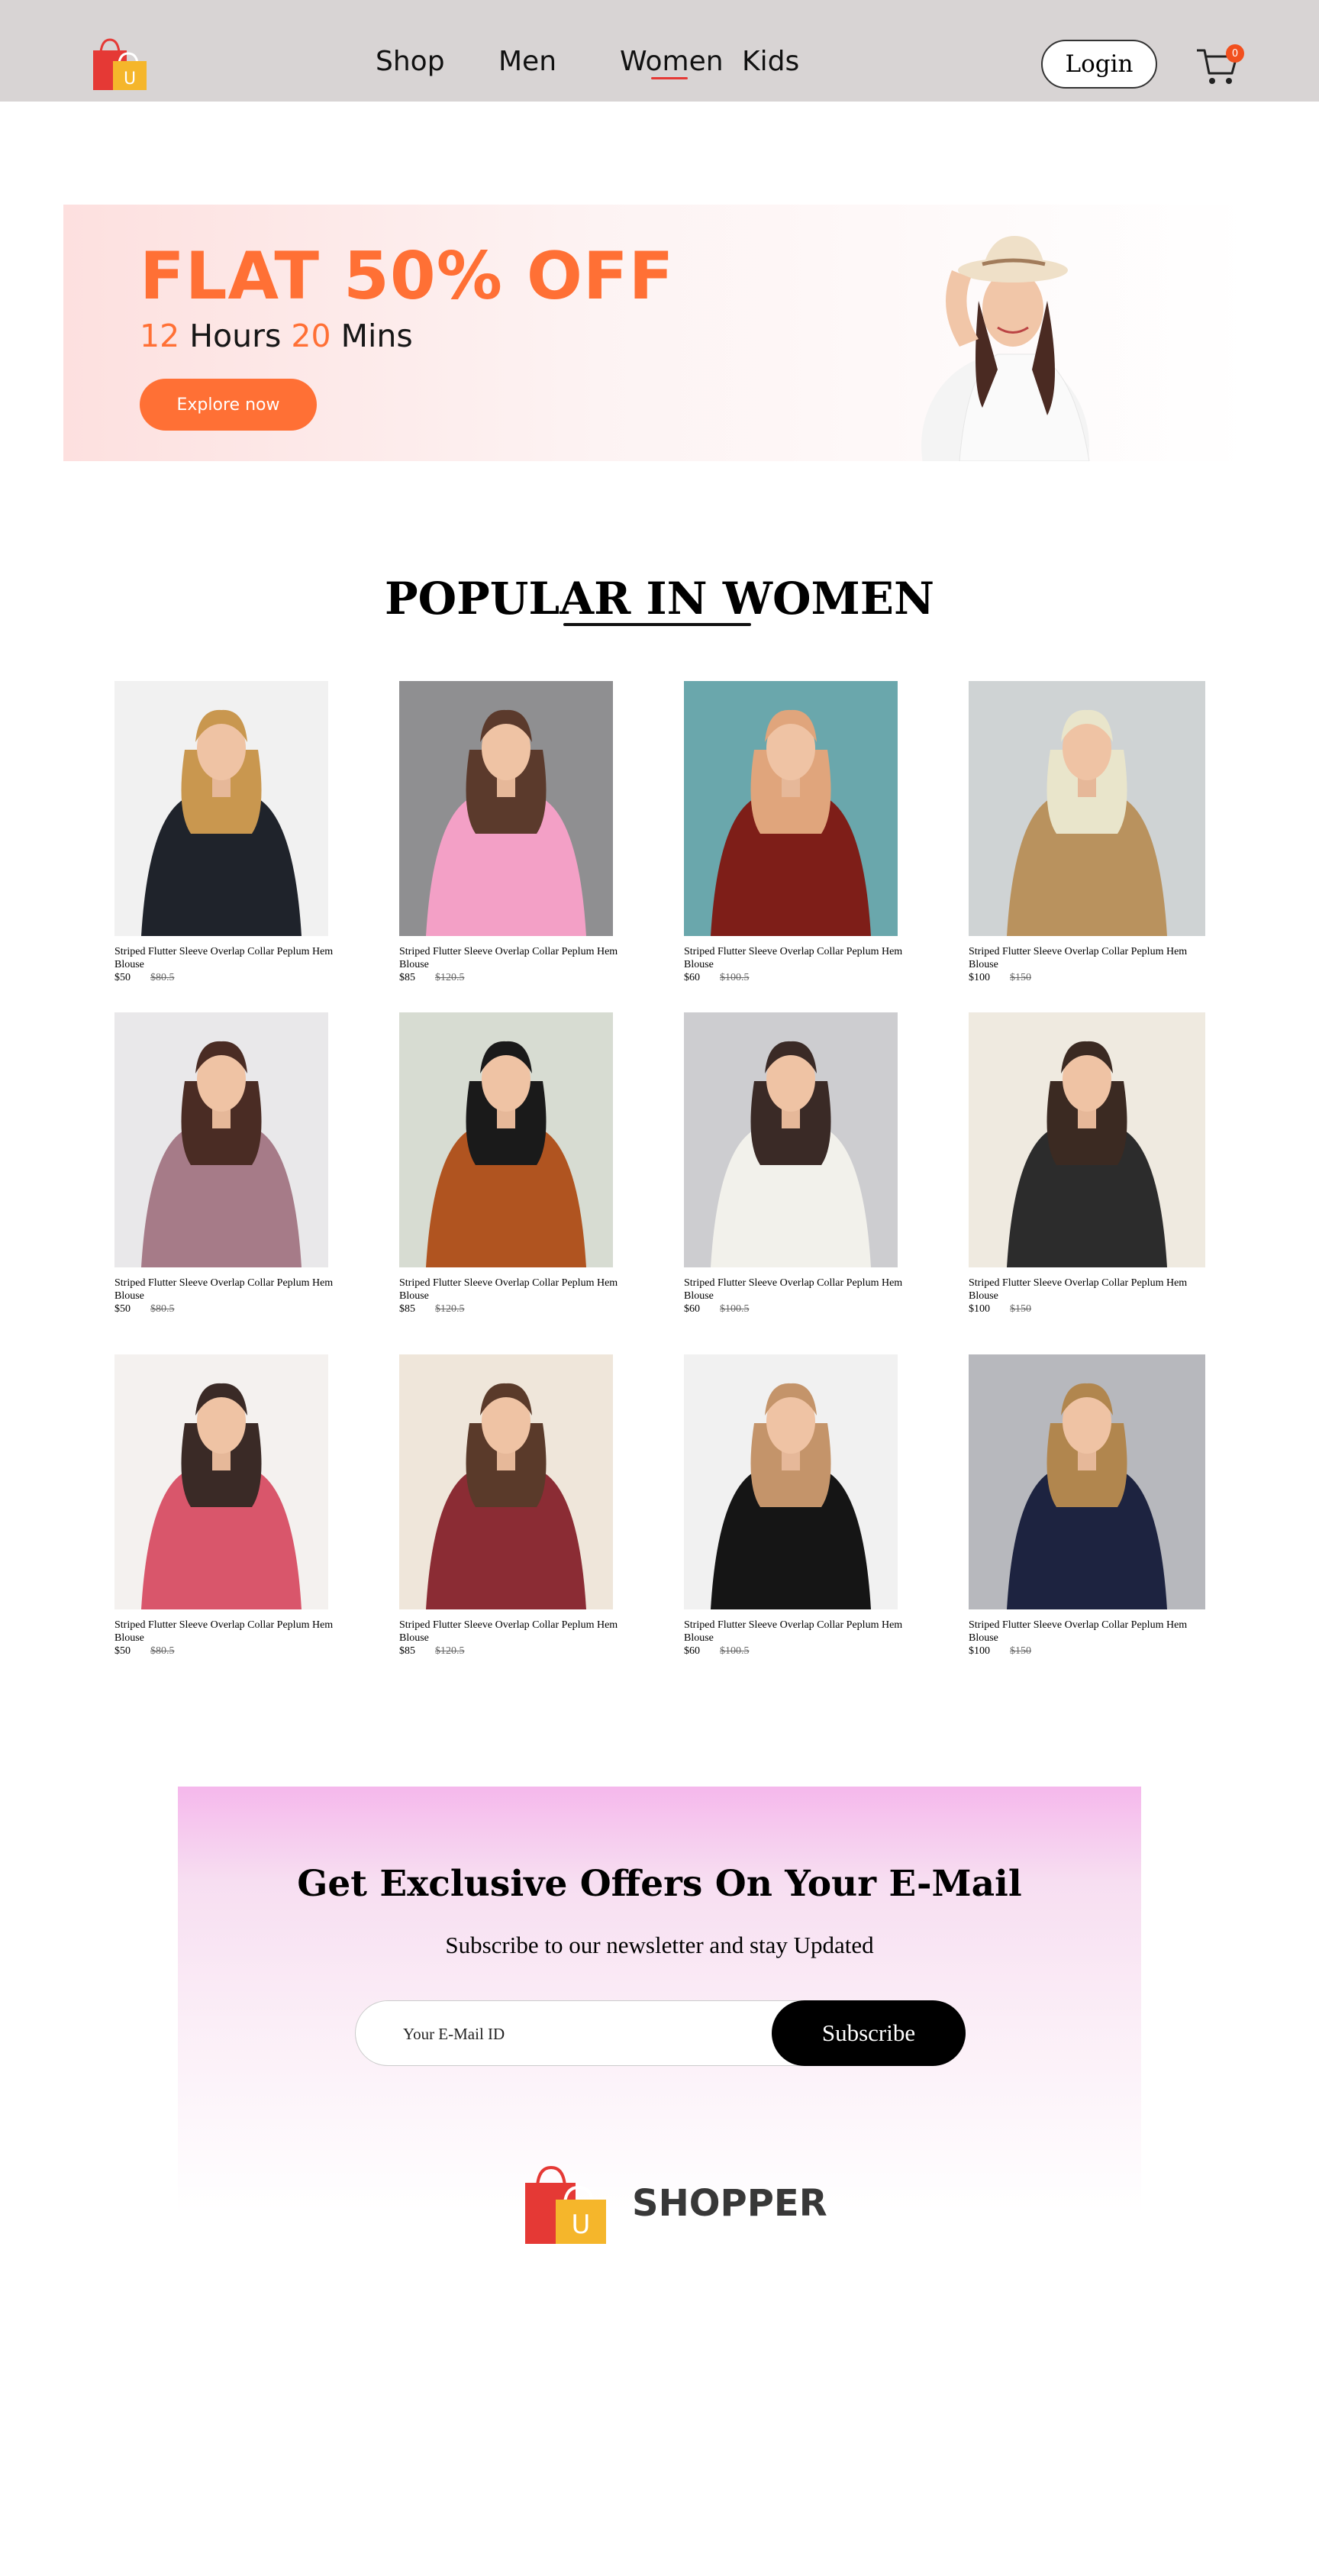 The width and height of the screenshot is (1319, 2576). Describe the element at coordinates (276, 336) in the screenshot. I see `countdown-text: 12 Hours 20 Mins` at that location.